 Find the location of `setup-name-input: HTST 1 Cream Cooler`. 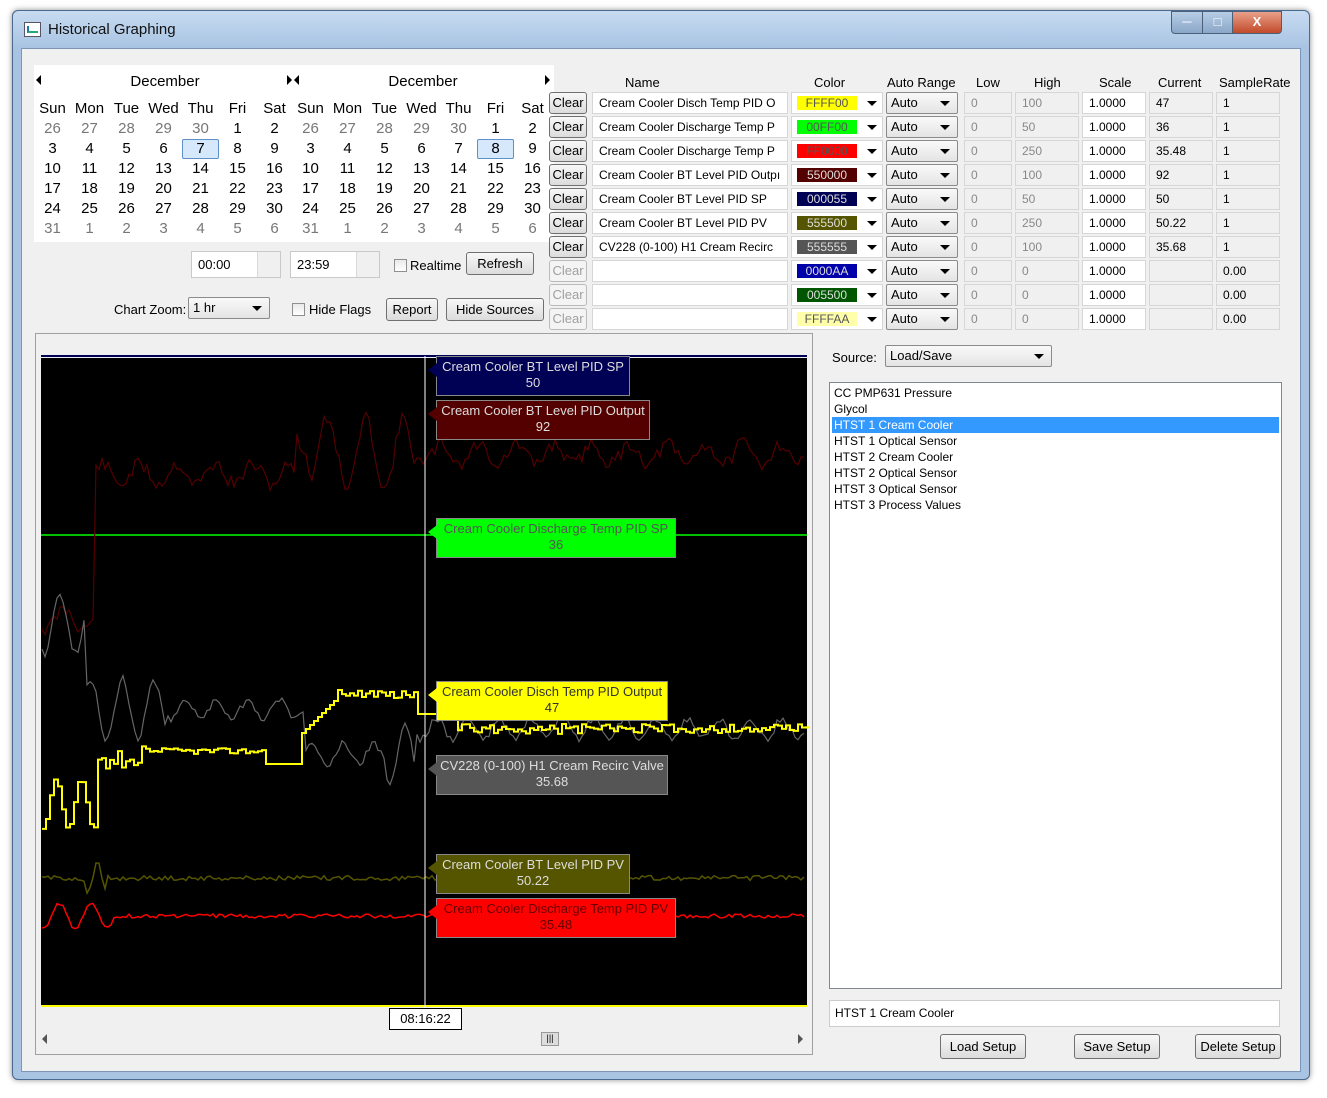

setup-name-input: HTST 1 Cream Cooler is located at coordinates (1054, 1013).